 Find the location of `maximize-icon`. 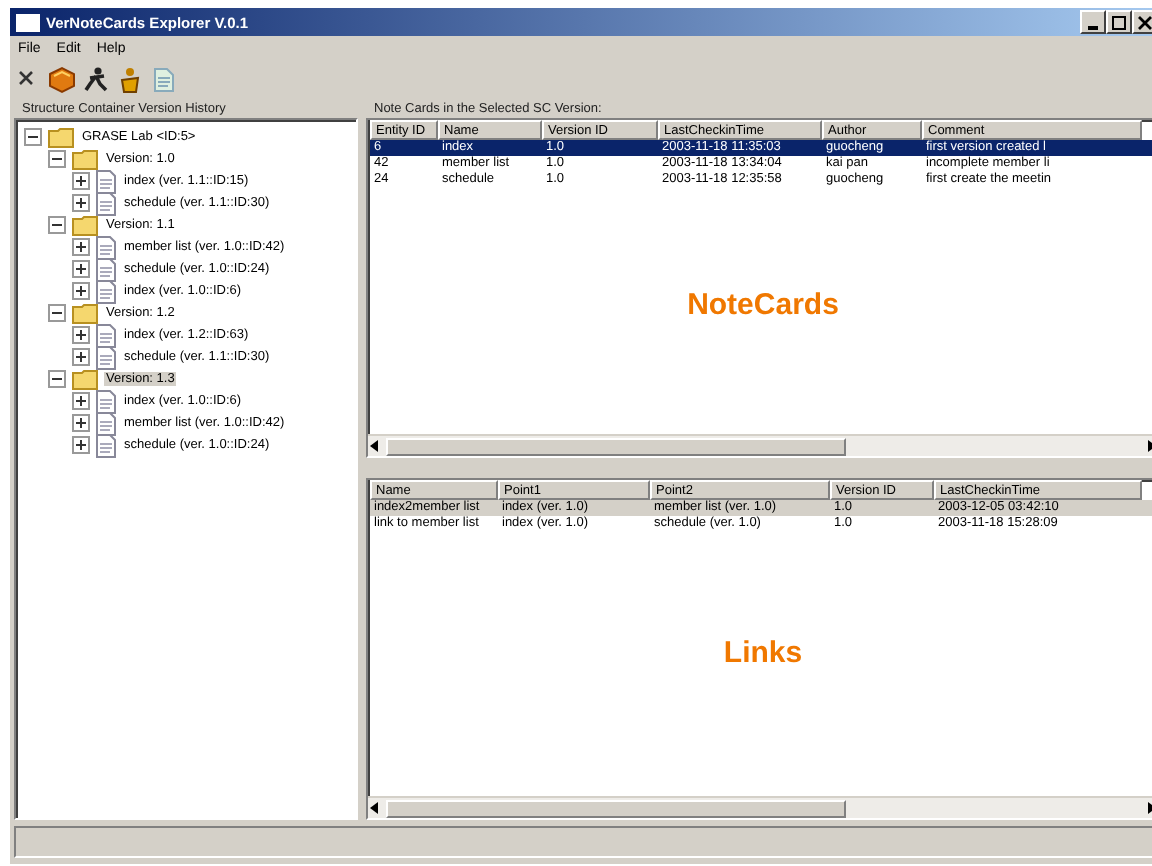

maximize-icon is located at coordinates (1119, 22).